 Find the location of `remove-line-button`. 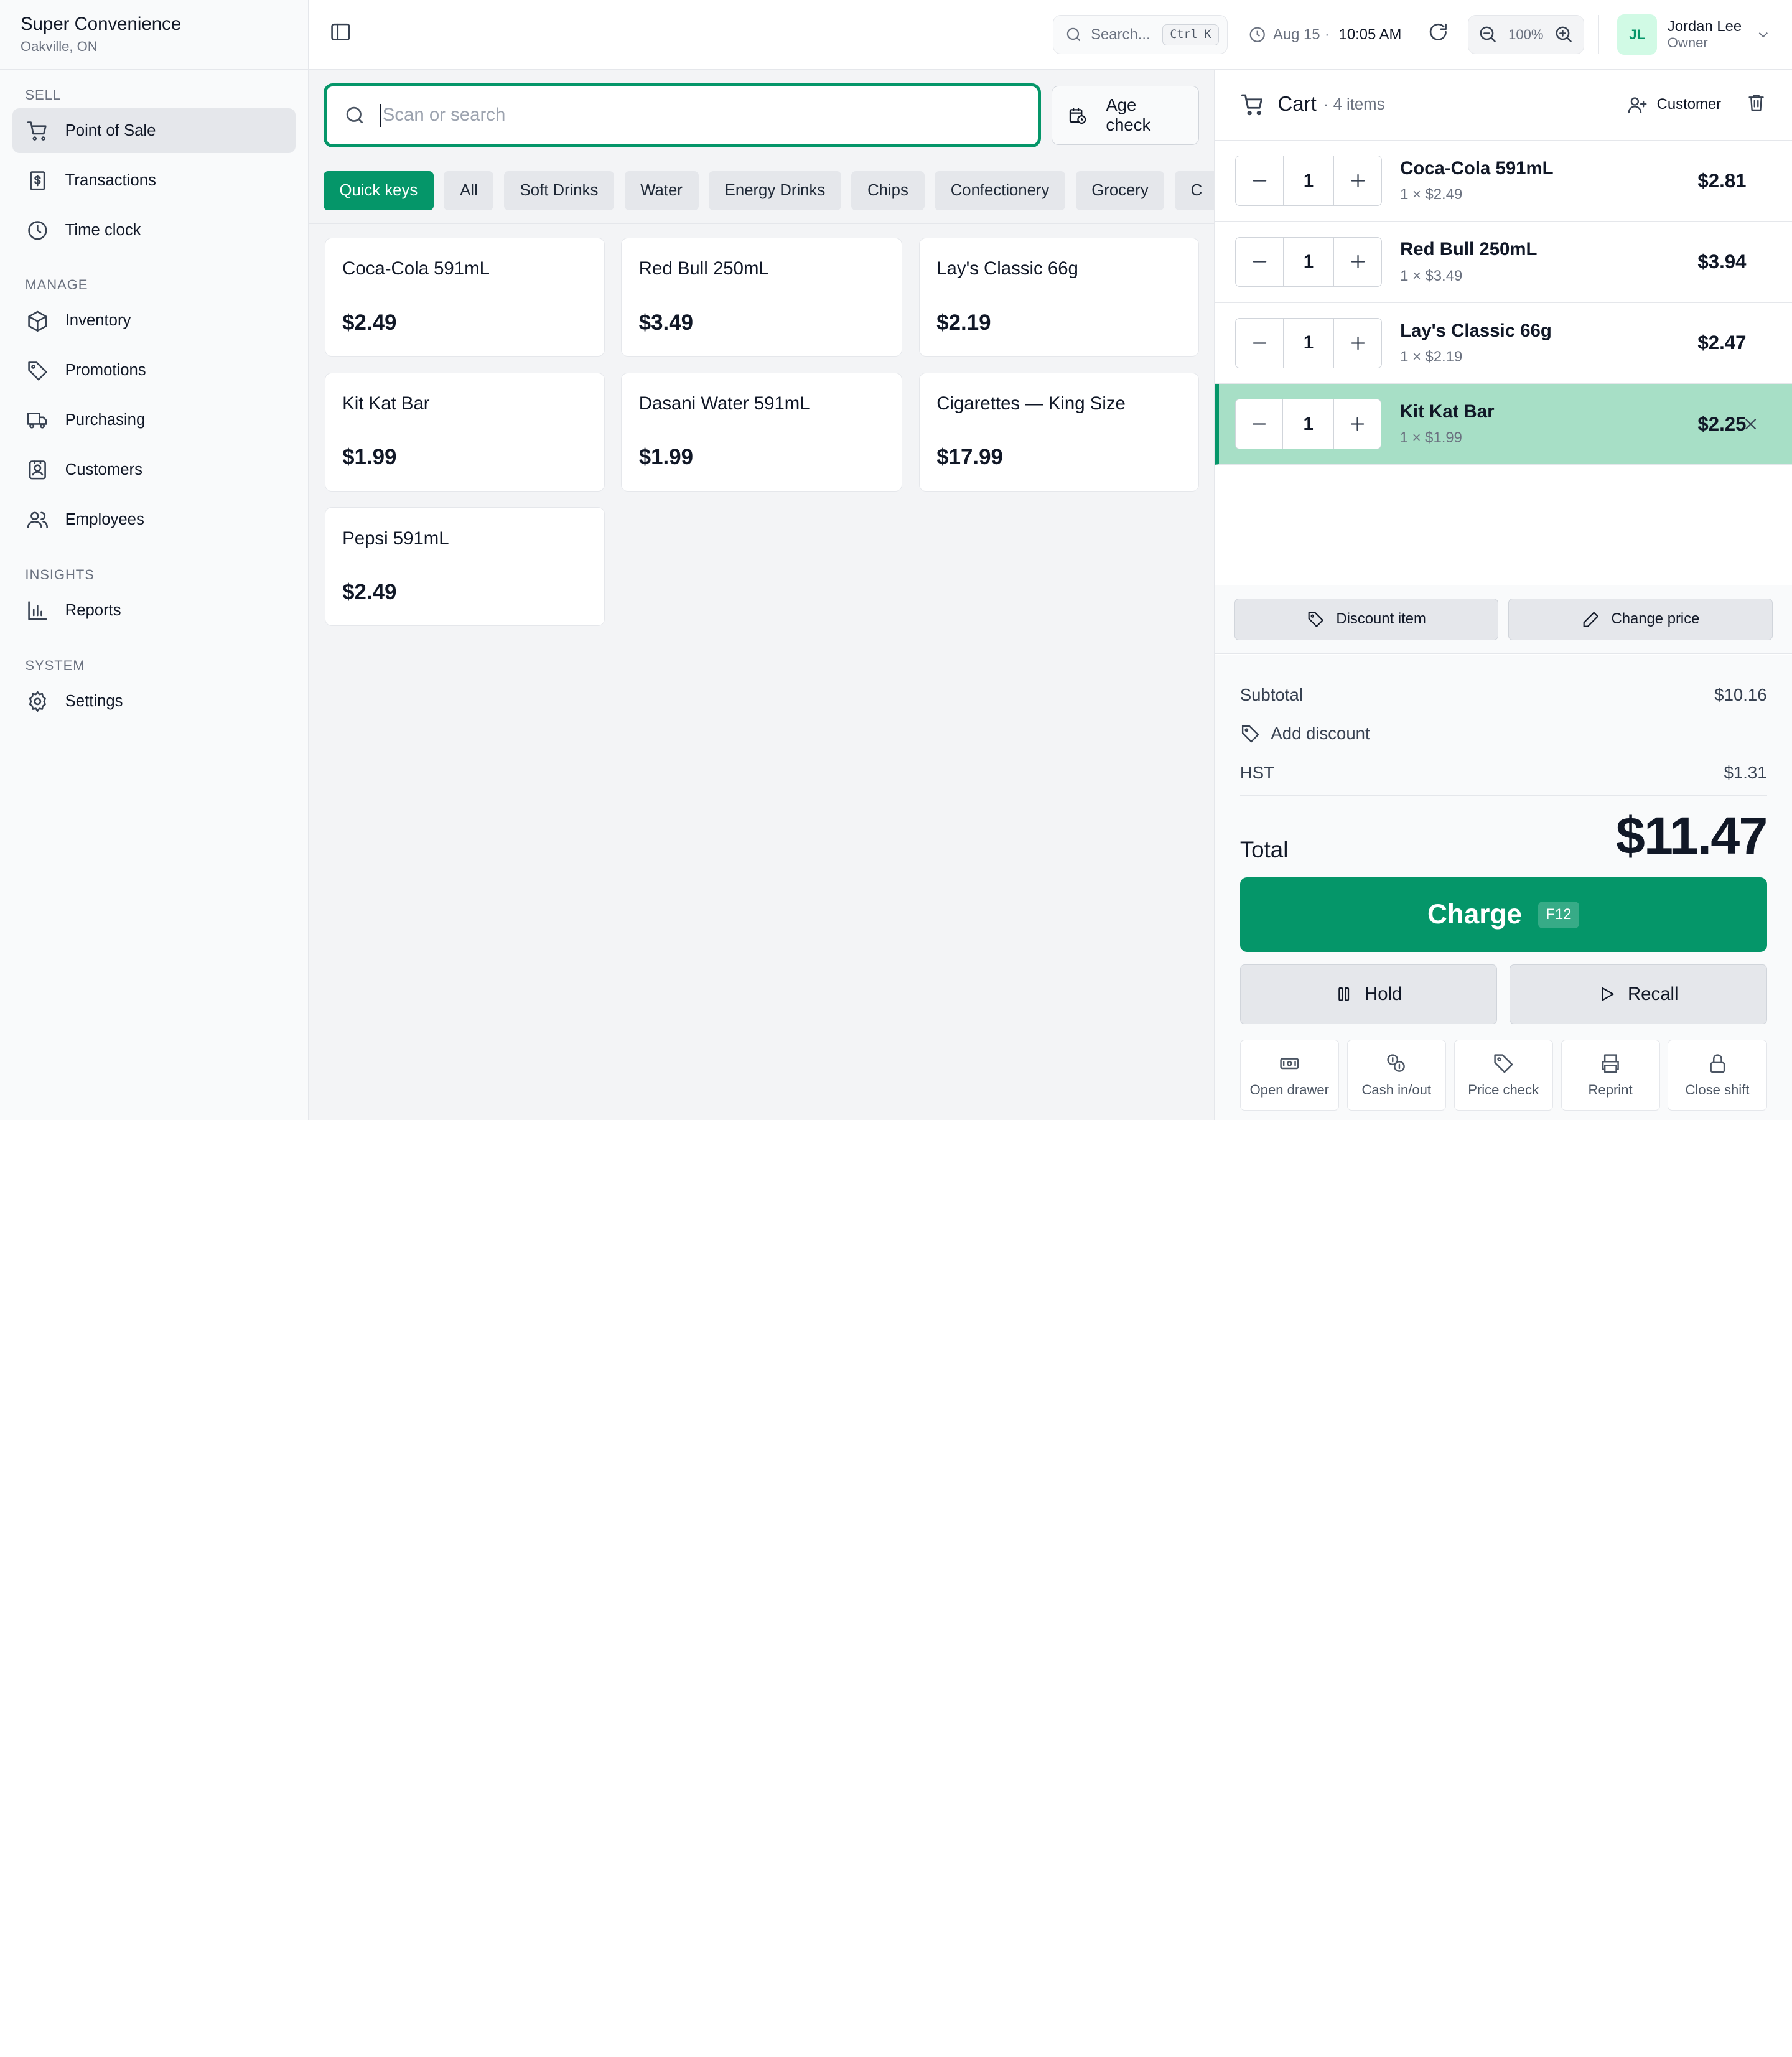

remove-line-button is located at coordinates (1752, 425).